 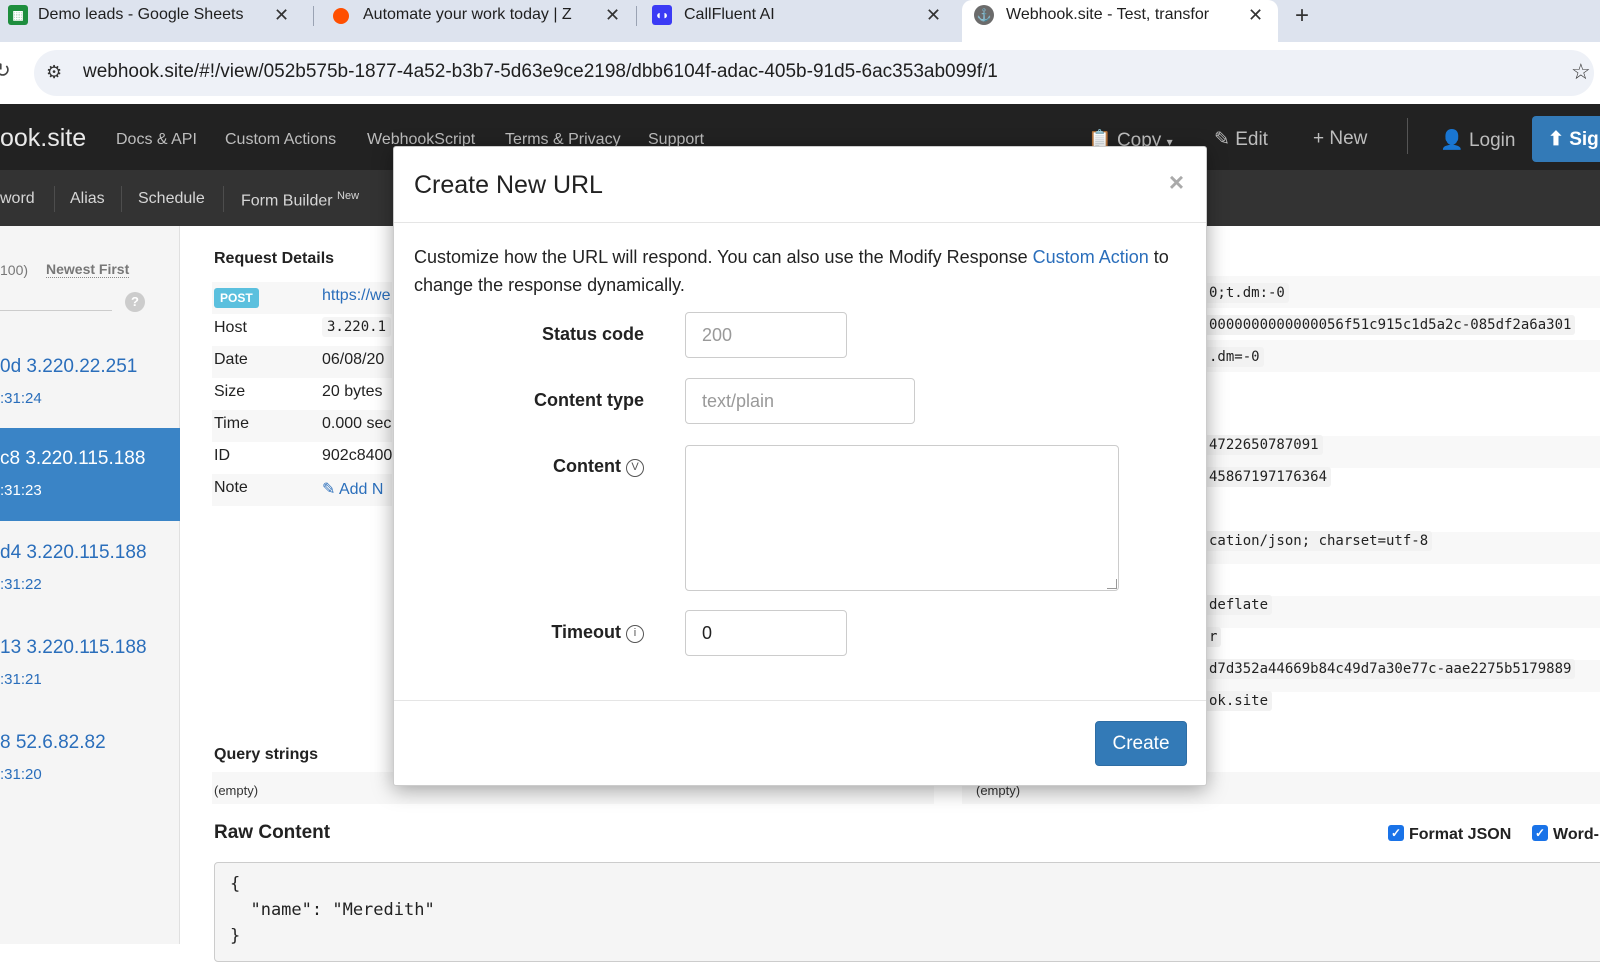 I want to click on timeout-label: Timeout i, so click(x=519, y=632).